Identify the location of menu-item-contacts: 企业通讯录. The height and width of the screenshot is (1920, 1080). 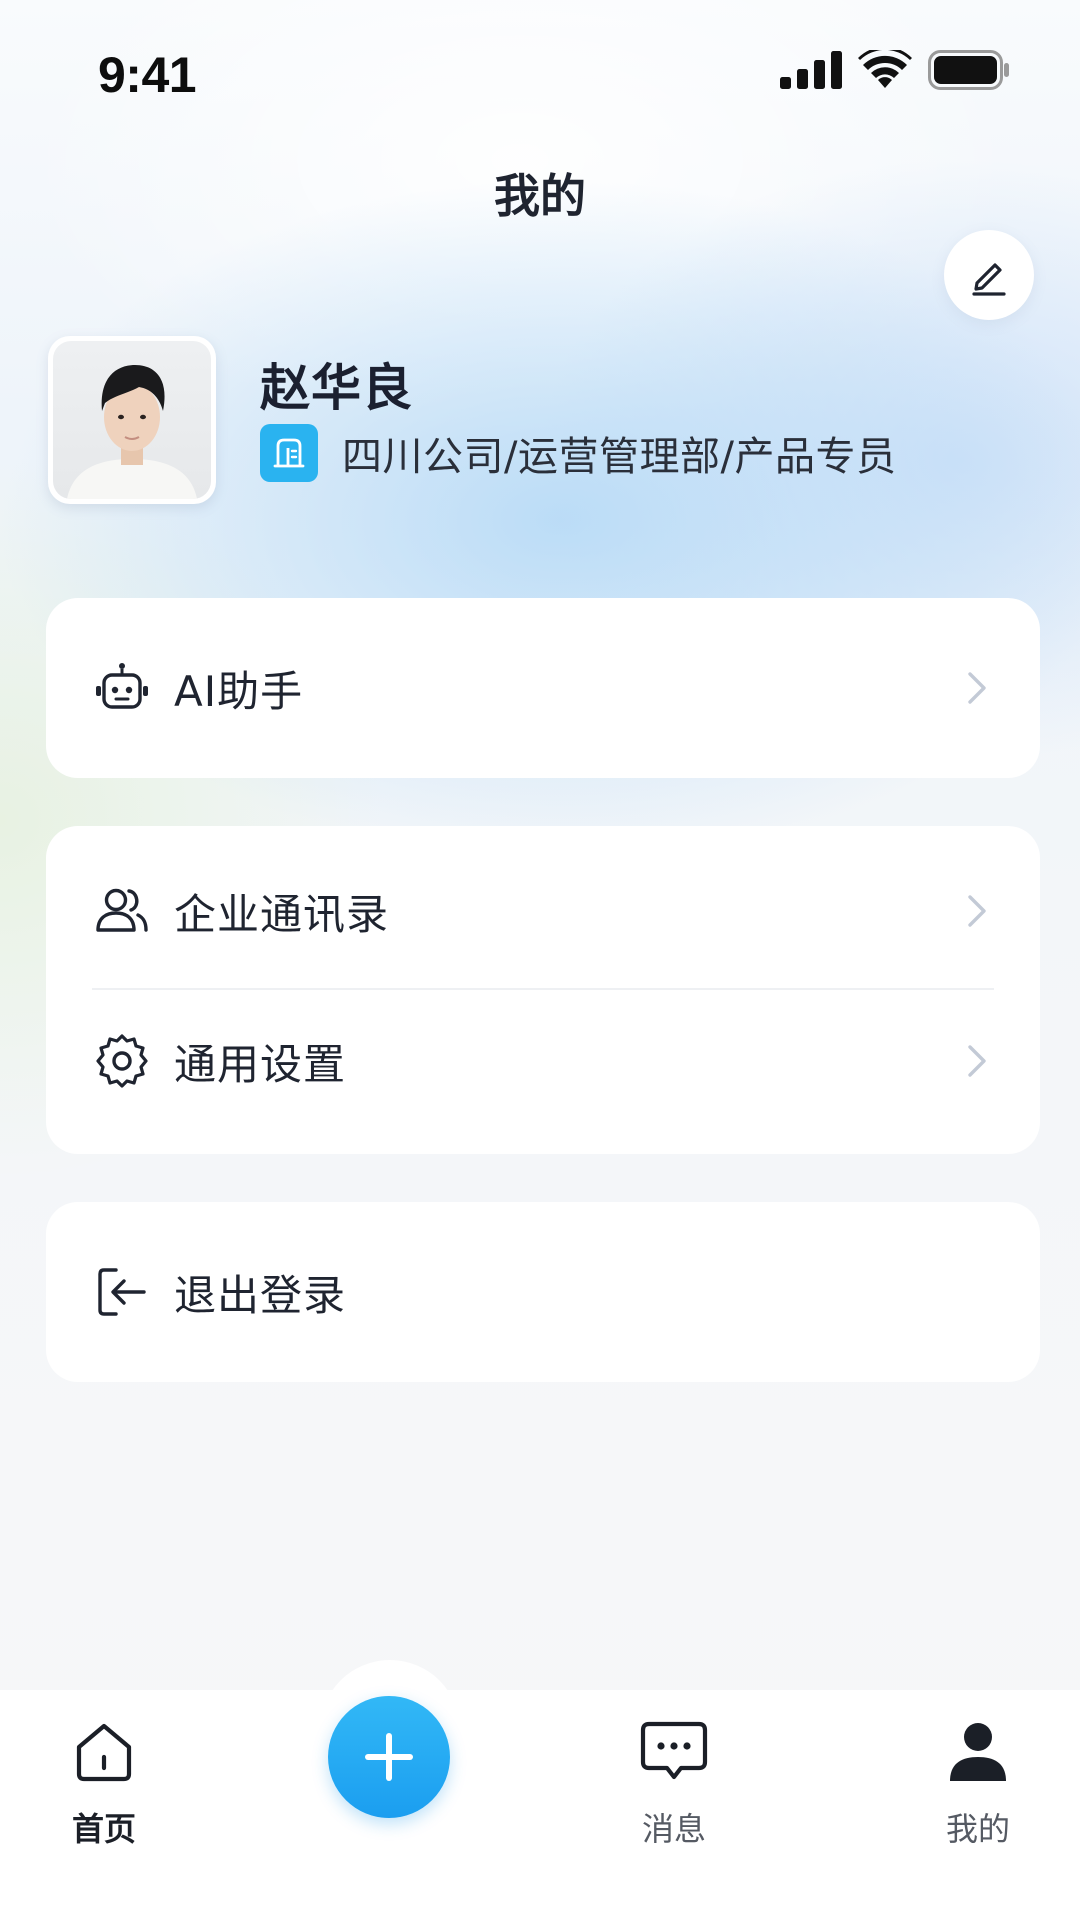
(543, 911).